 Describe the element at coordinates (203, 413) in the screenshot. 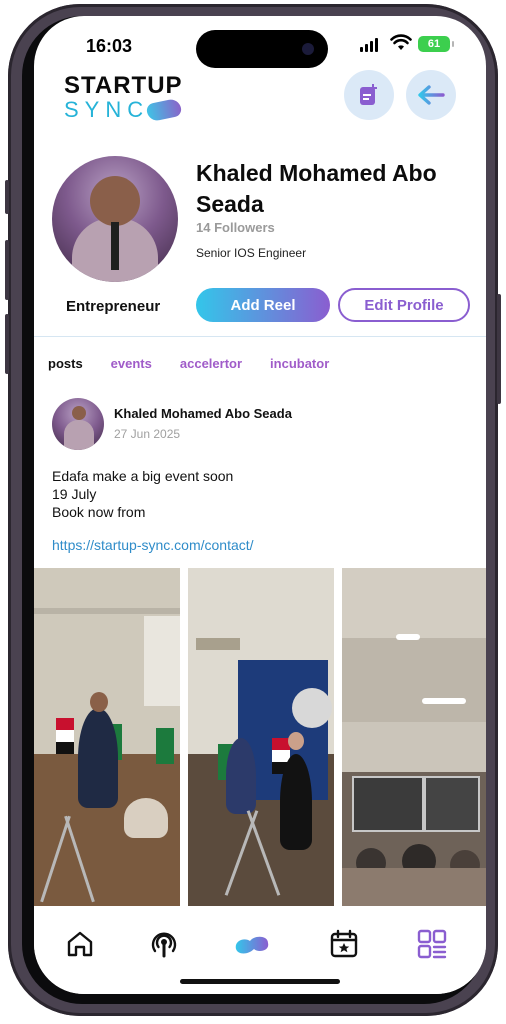

I see `post-author-name: Khaled Mohamed Abo Seada` at that location.